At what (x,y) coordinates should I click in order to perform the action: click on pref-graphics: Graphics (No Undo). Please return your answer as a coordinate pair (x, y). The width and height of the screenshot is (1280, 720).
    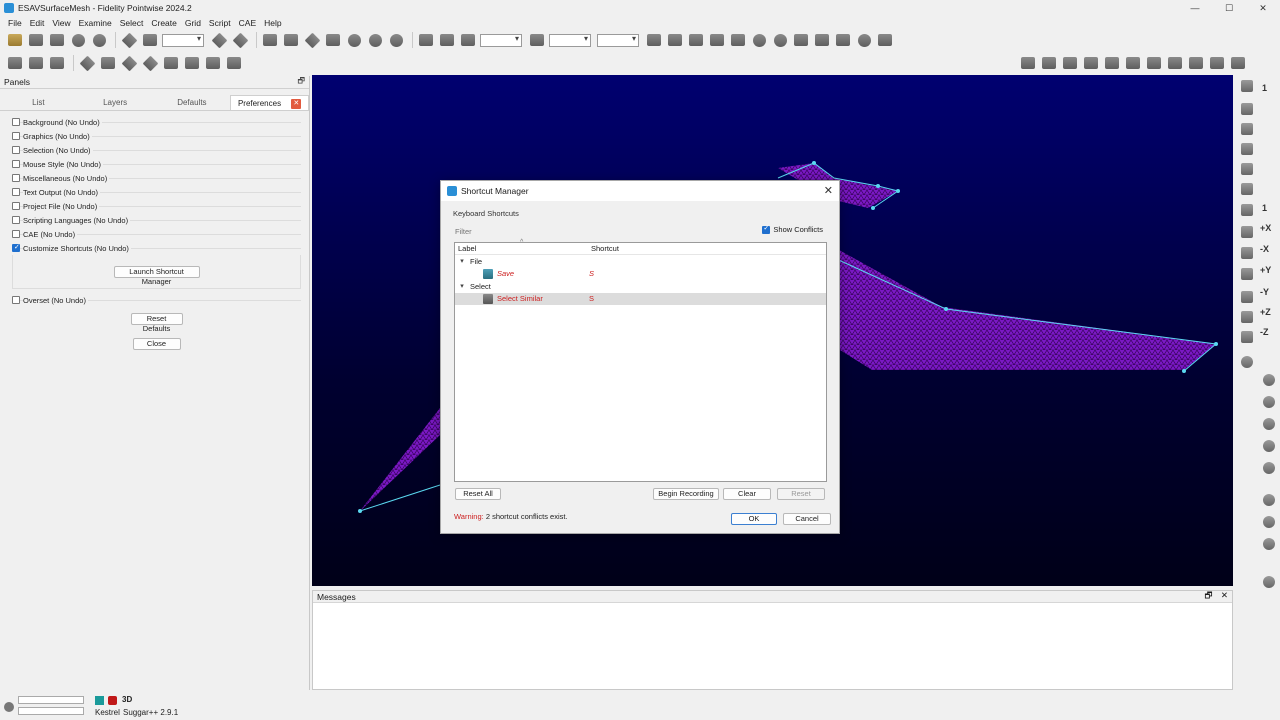
    Looking at the image, I should click on (156, 136).